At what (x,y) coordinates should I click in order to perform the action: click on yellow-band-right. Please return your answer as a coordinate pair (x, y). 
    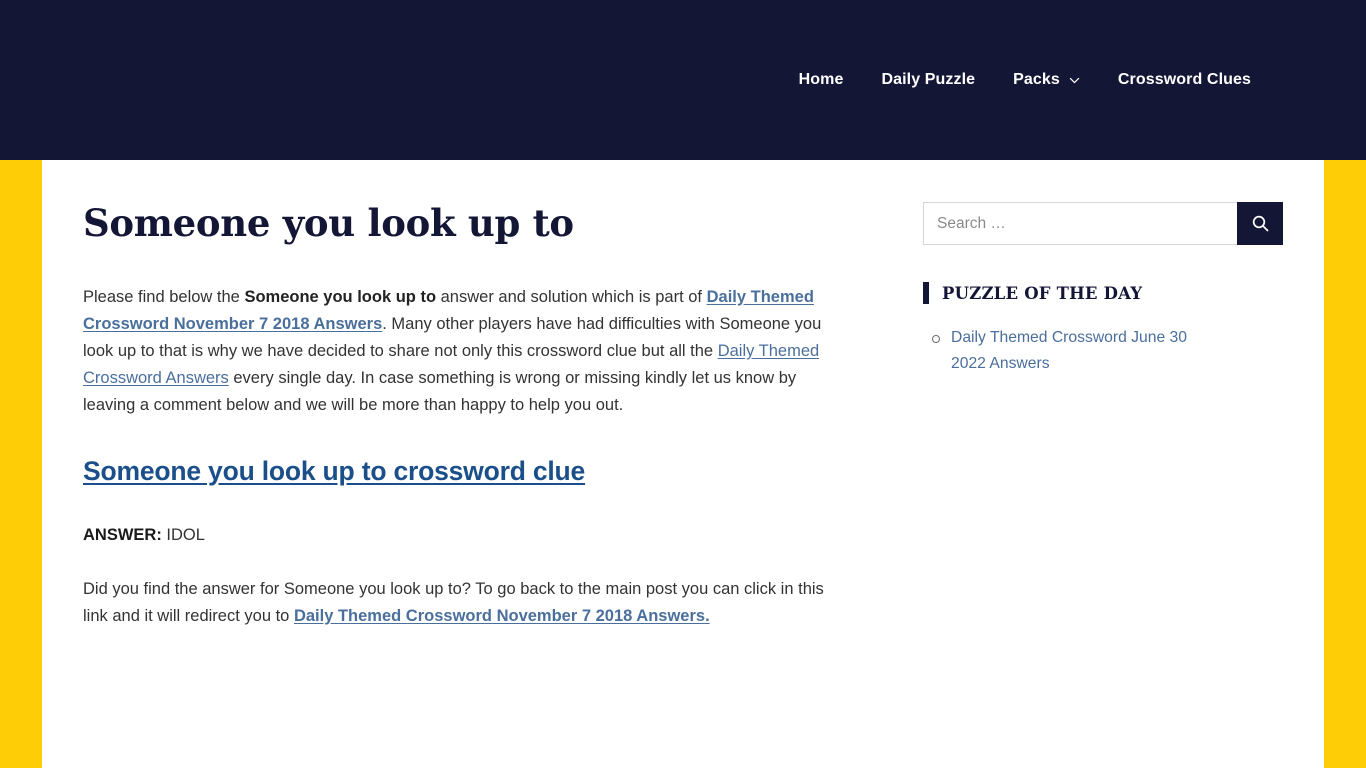
    Looking at the image, I should click on (1345, 464).